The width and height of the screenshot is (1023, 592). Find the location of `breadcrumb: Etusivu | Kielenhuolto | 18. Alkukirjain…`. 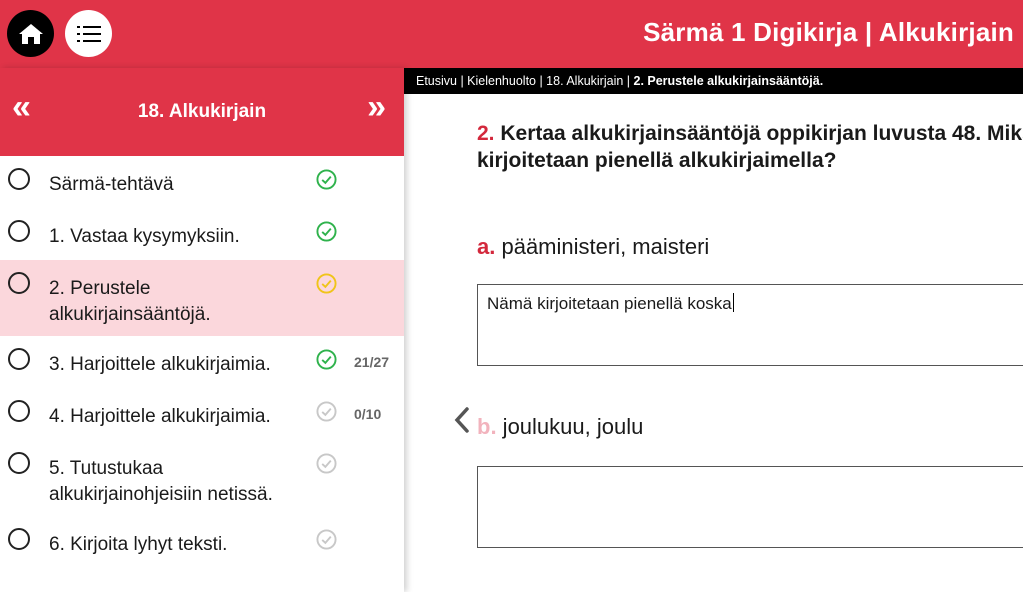

breadcrumb: Etusivu | Kielenhuolto | 18. Alkukirjain… is located at coordinates (713, 81).